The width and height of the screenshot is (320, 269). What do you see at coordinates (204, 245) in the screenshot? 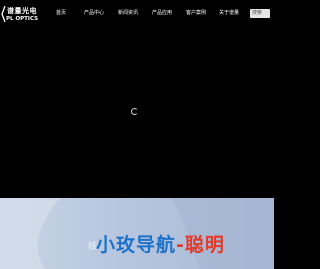
I see `watermark-tail: 聪明` at bounding box center [204, 245].